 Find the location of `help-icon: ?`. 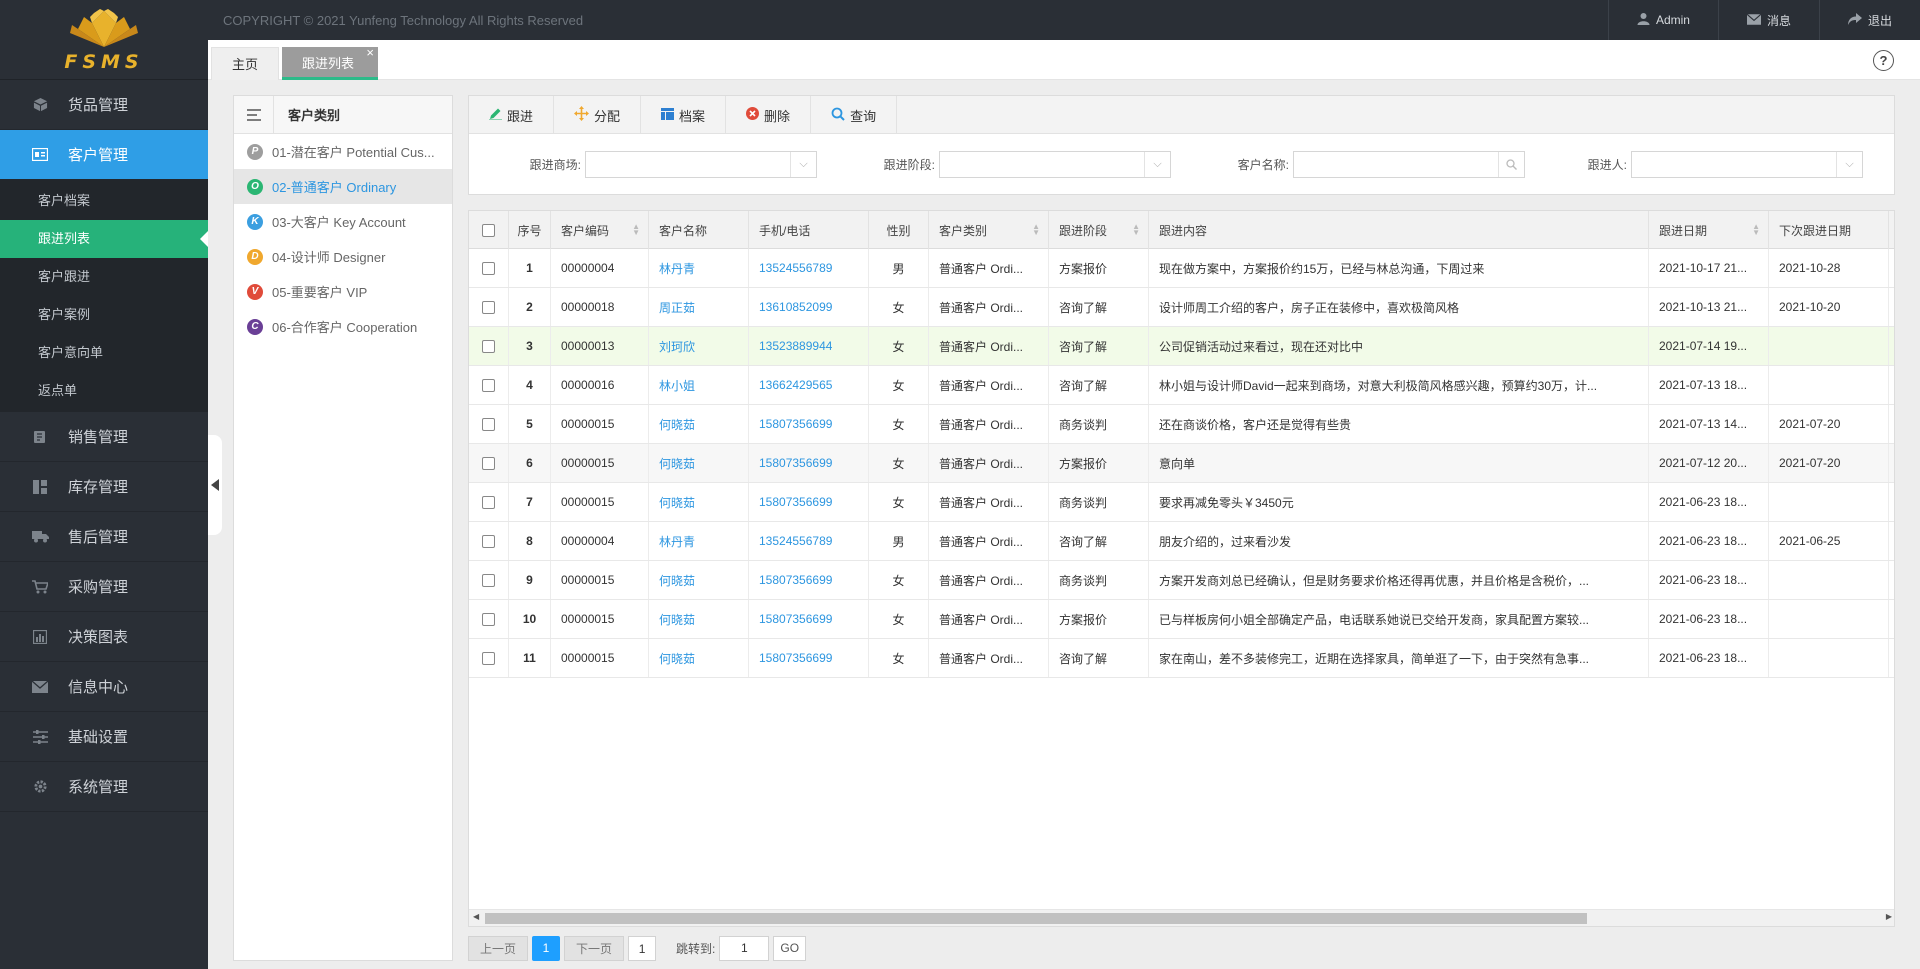

help-icon: ? is located at coordinates (1883, 60).